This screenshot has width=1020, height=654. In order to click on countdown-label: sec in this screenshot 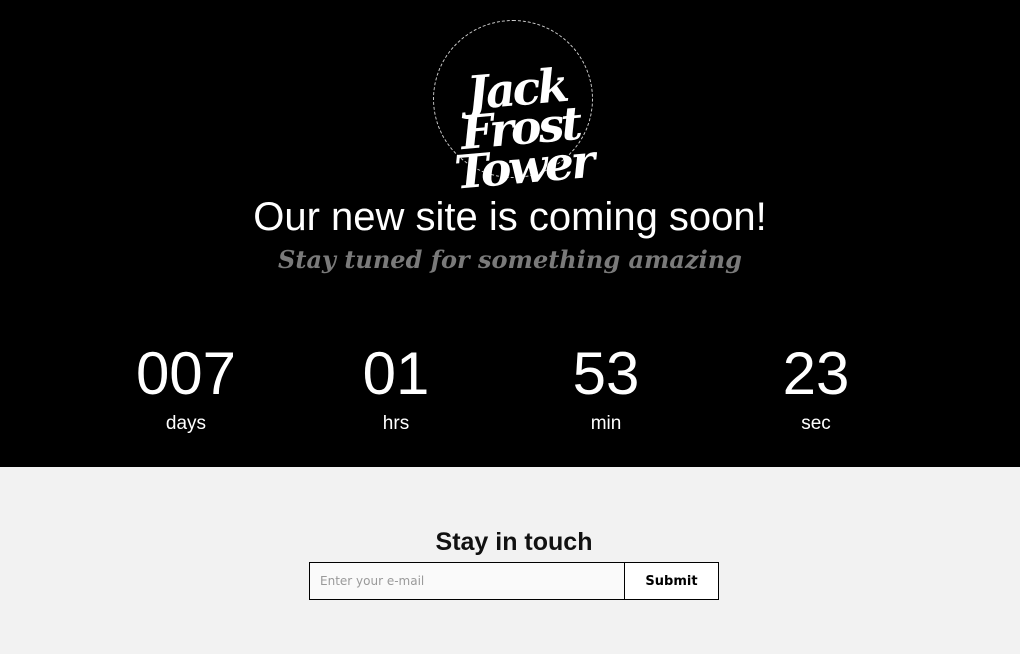, I will do `click(816, 423)`.